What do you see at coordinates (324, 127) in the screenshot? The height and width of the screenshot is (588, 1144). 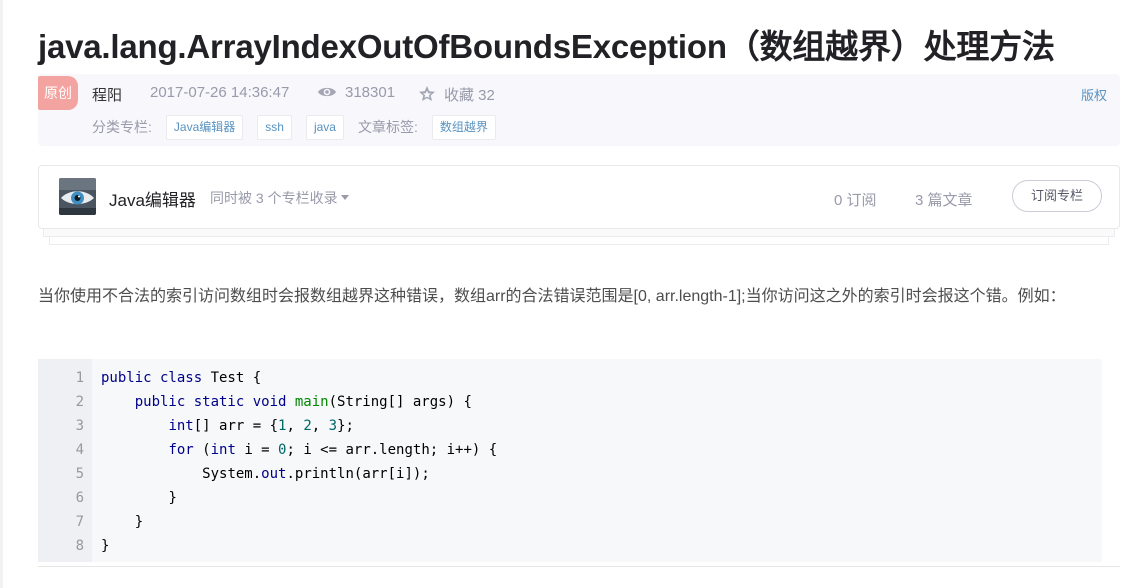 I see `category-tag-java: java` at bounding box center [324, 127].